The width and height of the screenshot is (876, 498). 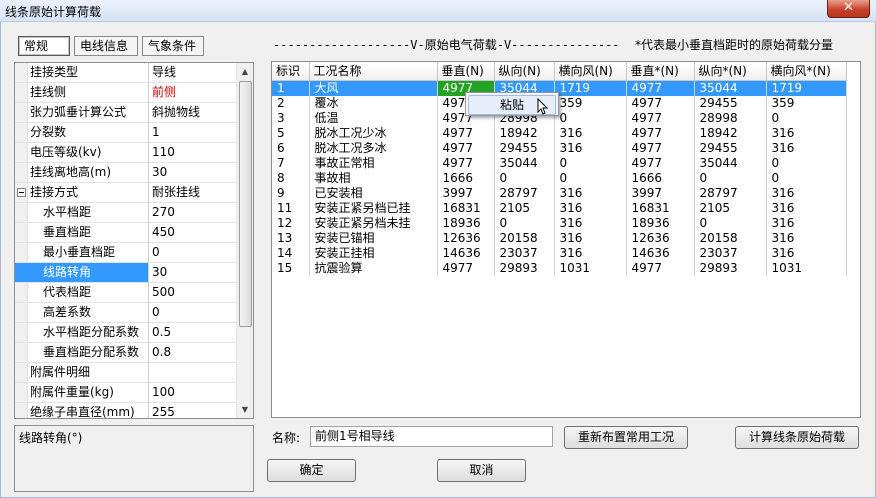 What do you see at coordinates (559, 163) in the screenshot?
I see `table-row: 7 事故正常相 4977 35044 0 4977 35044 0` at bounding box center [559, 163].